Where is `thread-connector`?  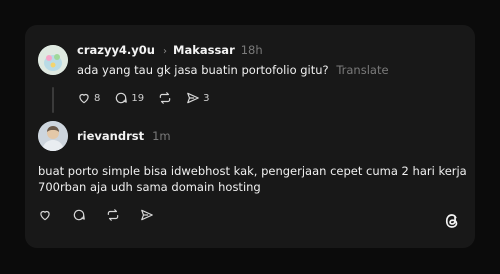
thread-connector is located at coordinates (53, 100).